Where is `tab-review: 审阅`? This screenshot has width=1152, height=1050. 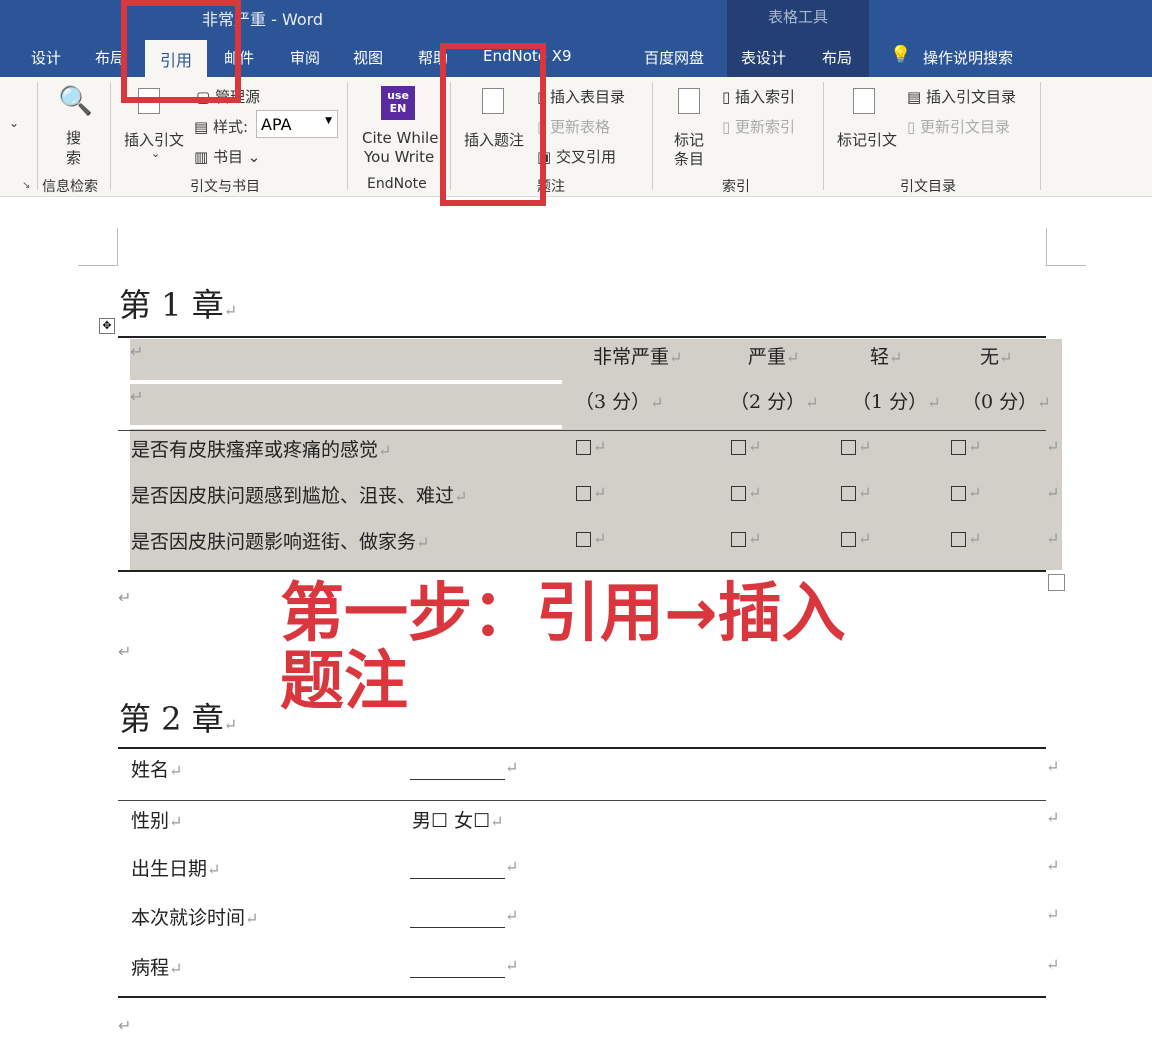
tab-review: 审阅 is located at coordinates (305, 57).